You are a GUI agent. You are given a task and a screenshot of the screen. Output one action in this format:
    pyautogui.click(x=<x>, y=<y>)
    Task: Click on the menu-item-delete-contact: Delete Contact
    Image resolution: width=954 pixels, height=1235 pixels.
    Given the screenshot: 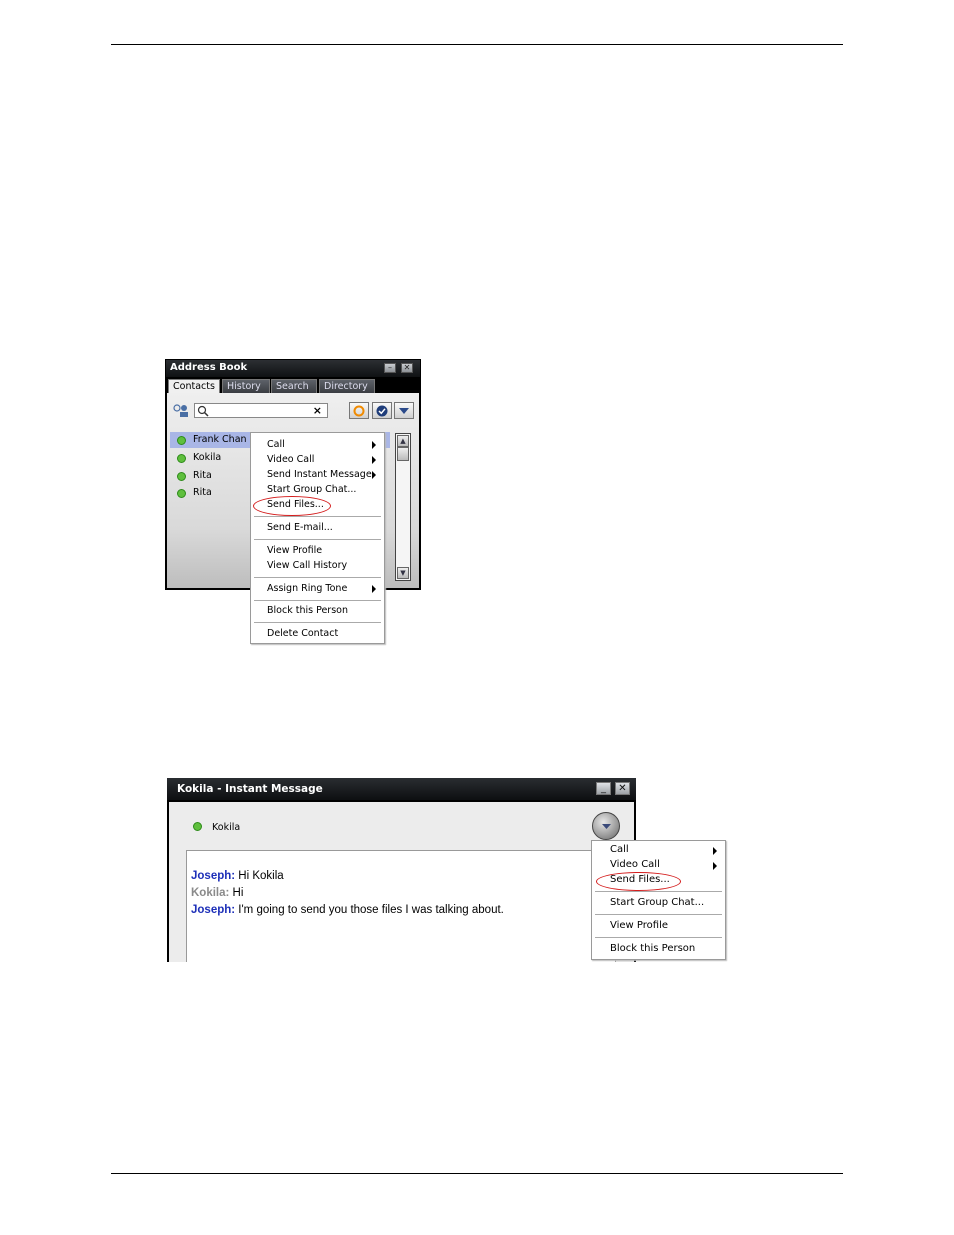 What is the action you would take?
    pyautogui.click(x=302, y=633)
    